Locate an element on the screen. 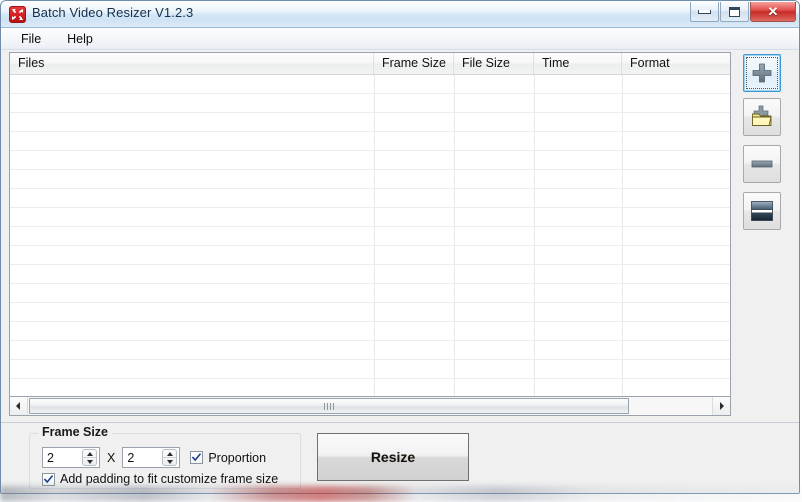  minimize-icon is located at coordinates (704, 11).